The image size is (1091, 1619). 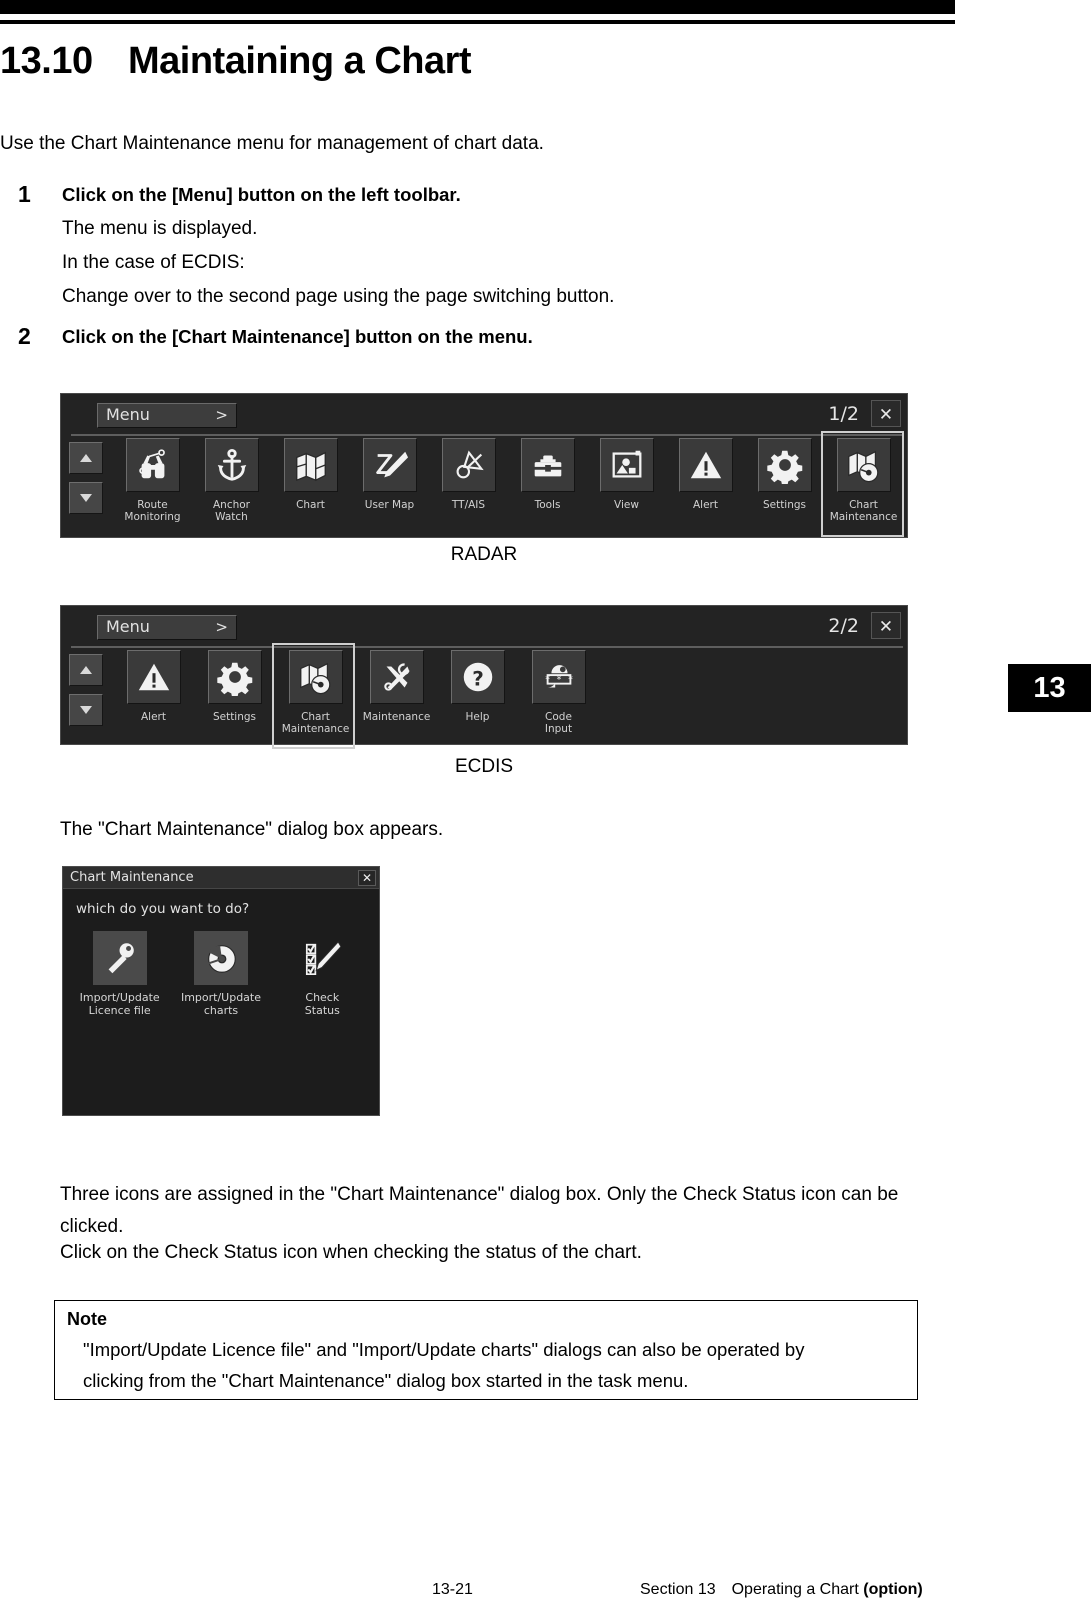 What do you see at coordinates (220, 958) in the screenshot?
I see `disc-icon` at bounding box center [220, 958].